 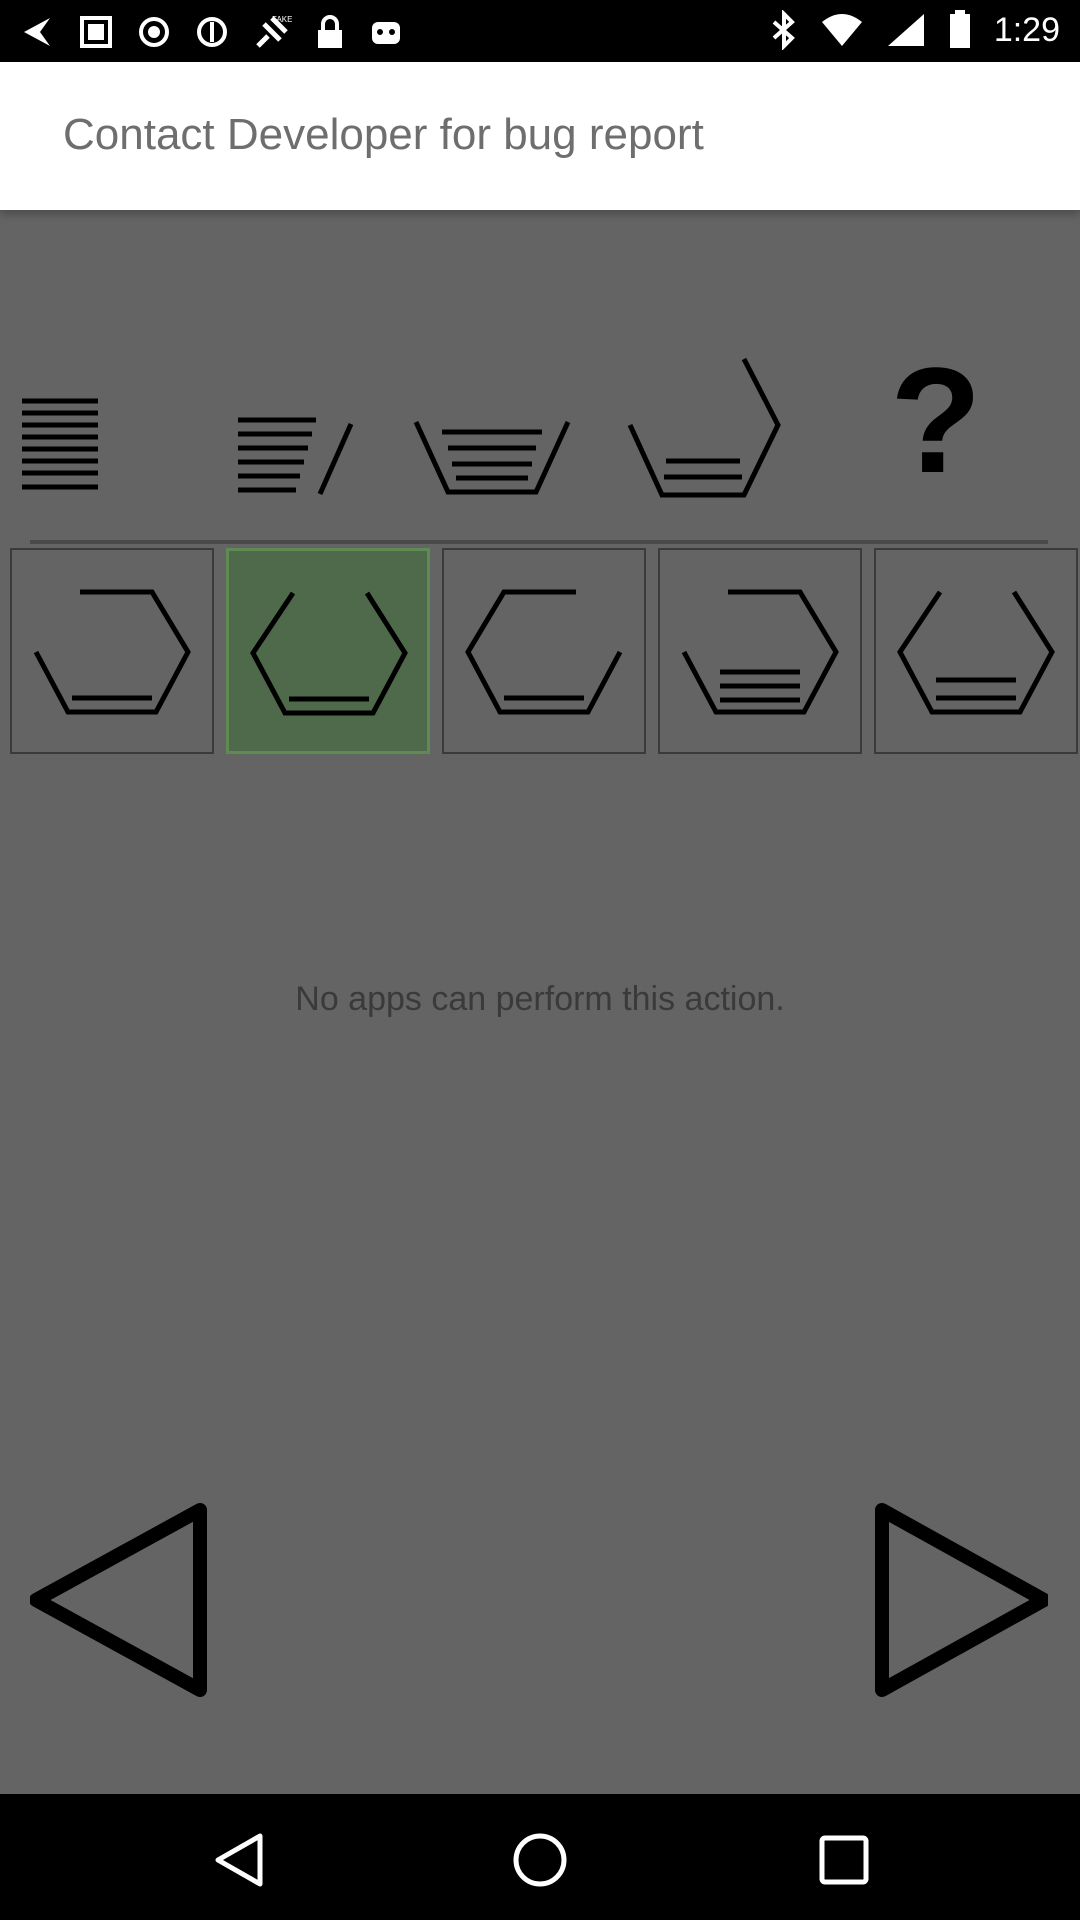 What do you see at coordinates (540, 31) in the screenshot?
I see `status-bar: FAKE 1:29` at bounding box center [540, 31].